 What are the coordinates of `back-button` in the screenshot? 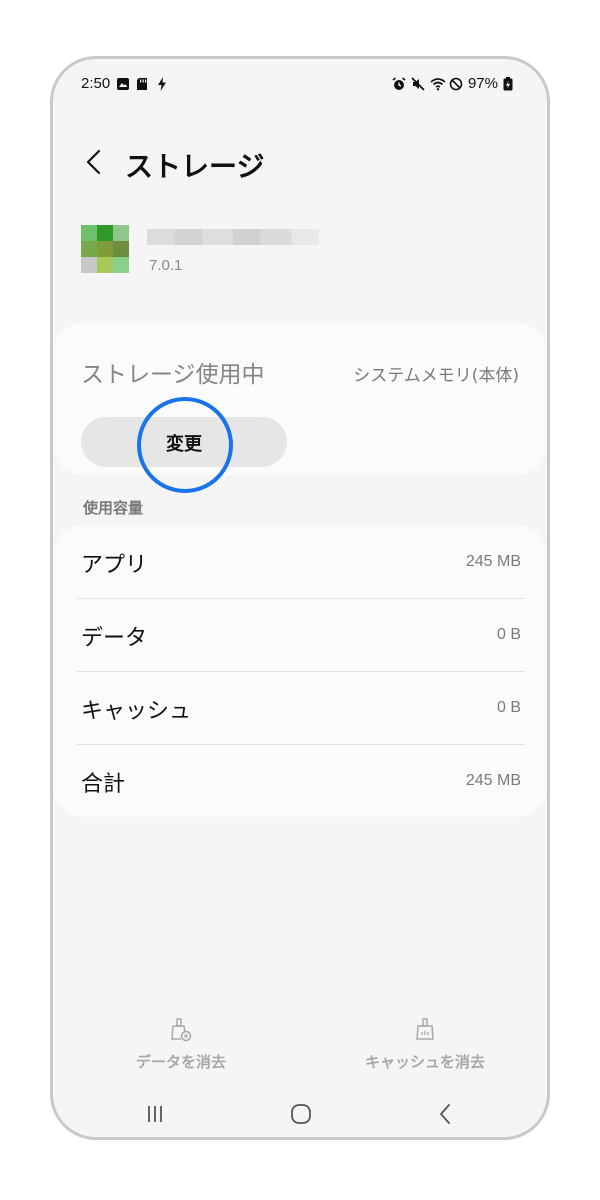 It's located at (94, 162).